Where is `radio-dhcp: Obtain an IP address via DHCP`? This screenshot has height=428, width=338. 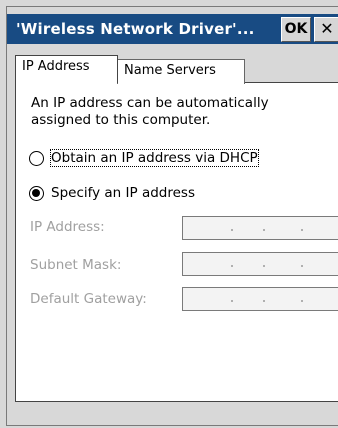 radio-dhcp: Obtain an IP address via DHCP is located at coordinates (144, 158).